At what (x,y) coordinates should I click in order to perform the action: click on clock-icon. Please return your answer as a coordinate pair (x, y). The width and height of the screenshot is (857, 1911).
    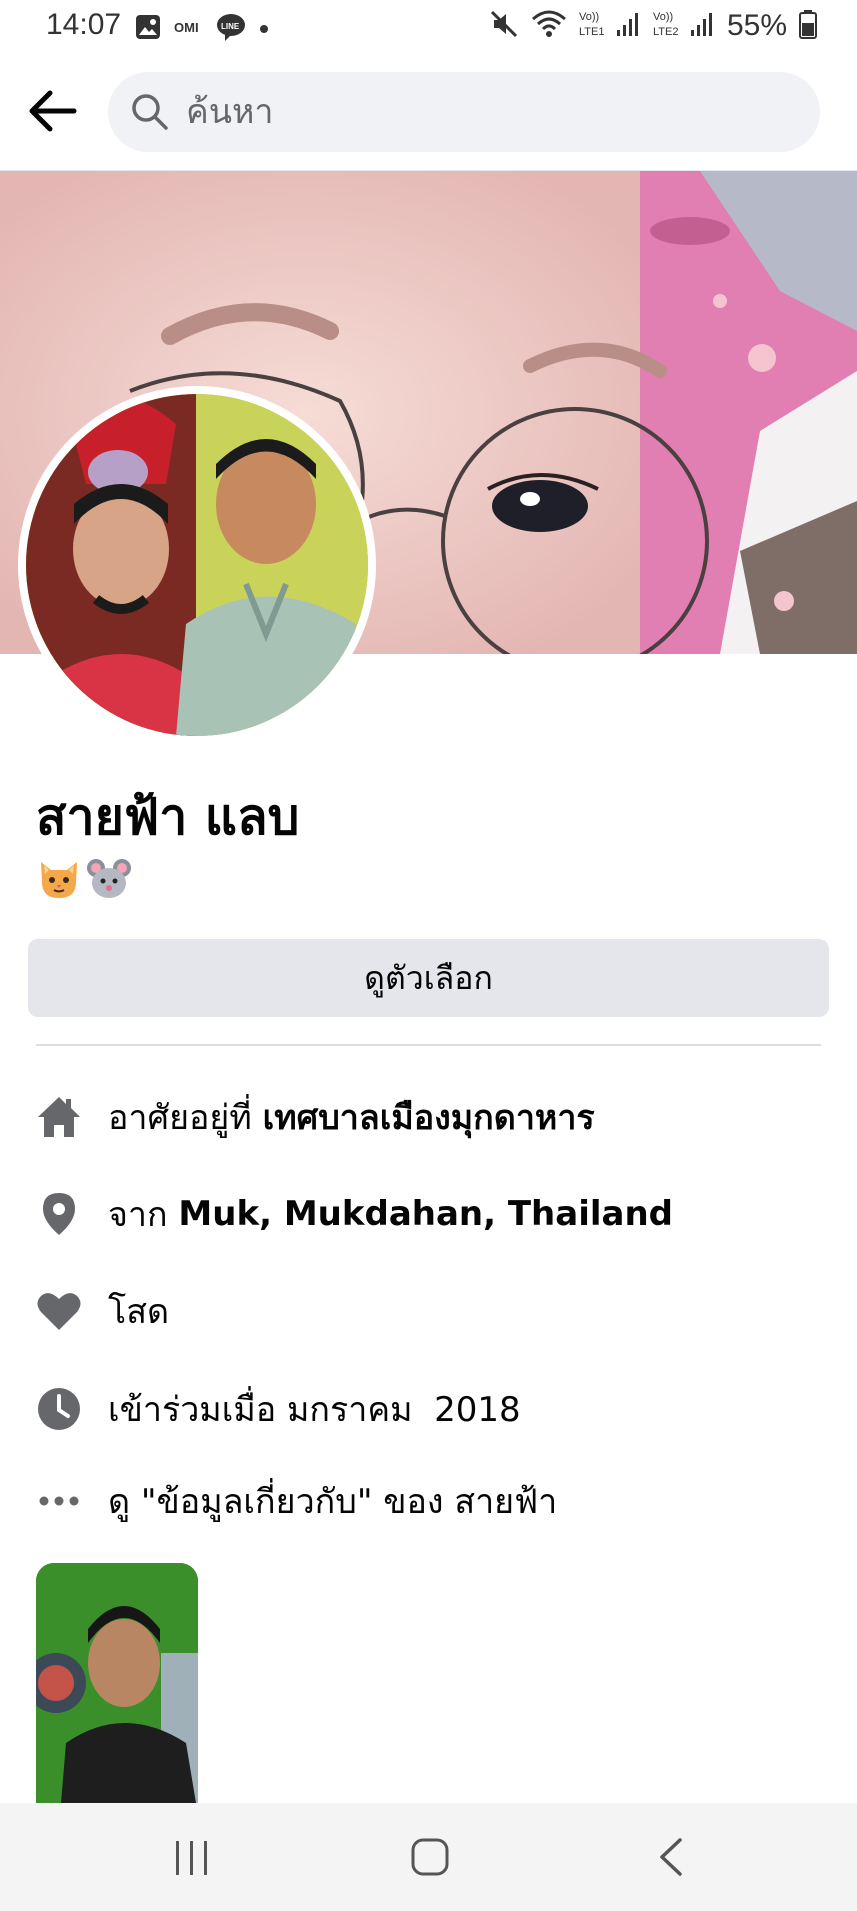
    Looking at the image, I should click on (59, 1409).